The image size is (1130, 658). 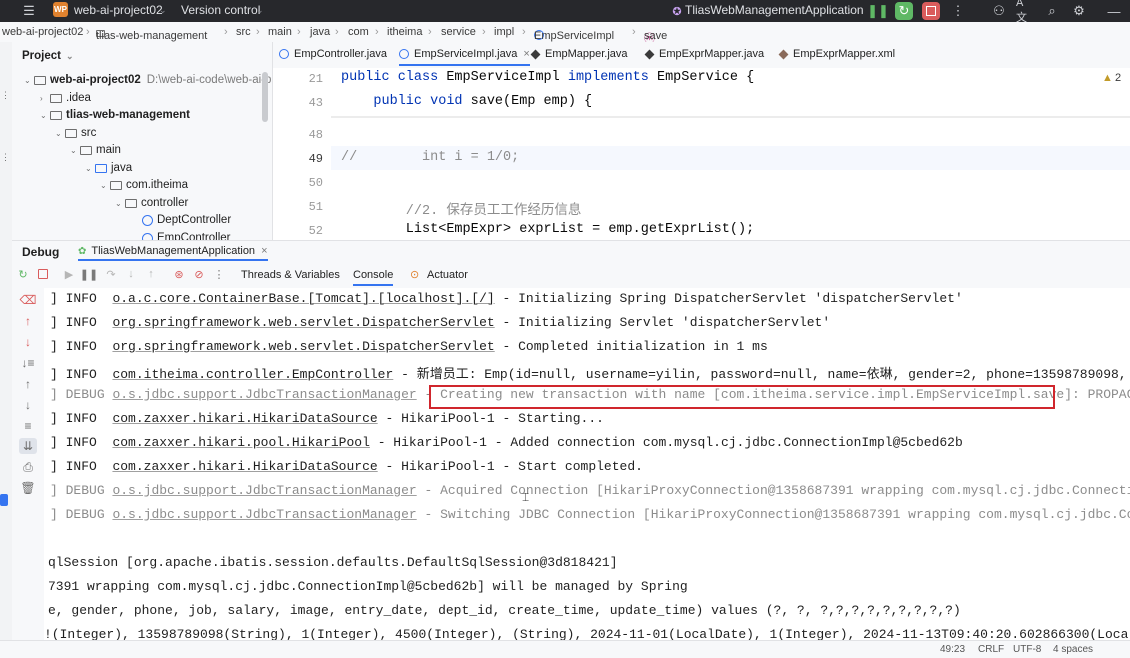 What do you see at coordinates (28, 342) in the screenshot?
I see `arrow-down-icon: ↓` at bounding box center [28, 342].